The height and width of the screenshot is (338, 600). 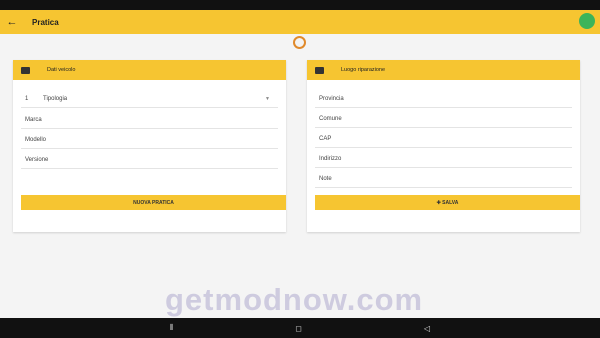 I want to click on note-field: Note, so click(x=443, y=179).